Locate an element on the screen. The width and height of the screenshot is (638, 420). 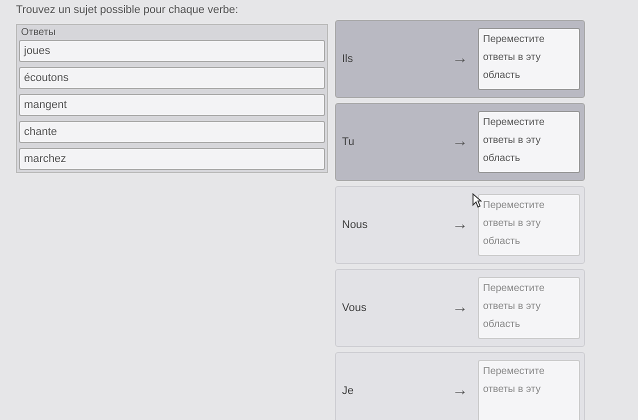
subject-label: Ils is located at coordinates (348, 59).